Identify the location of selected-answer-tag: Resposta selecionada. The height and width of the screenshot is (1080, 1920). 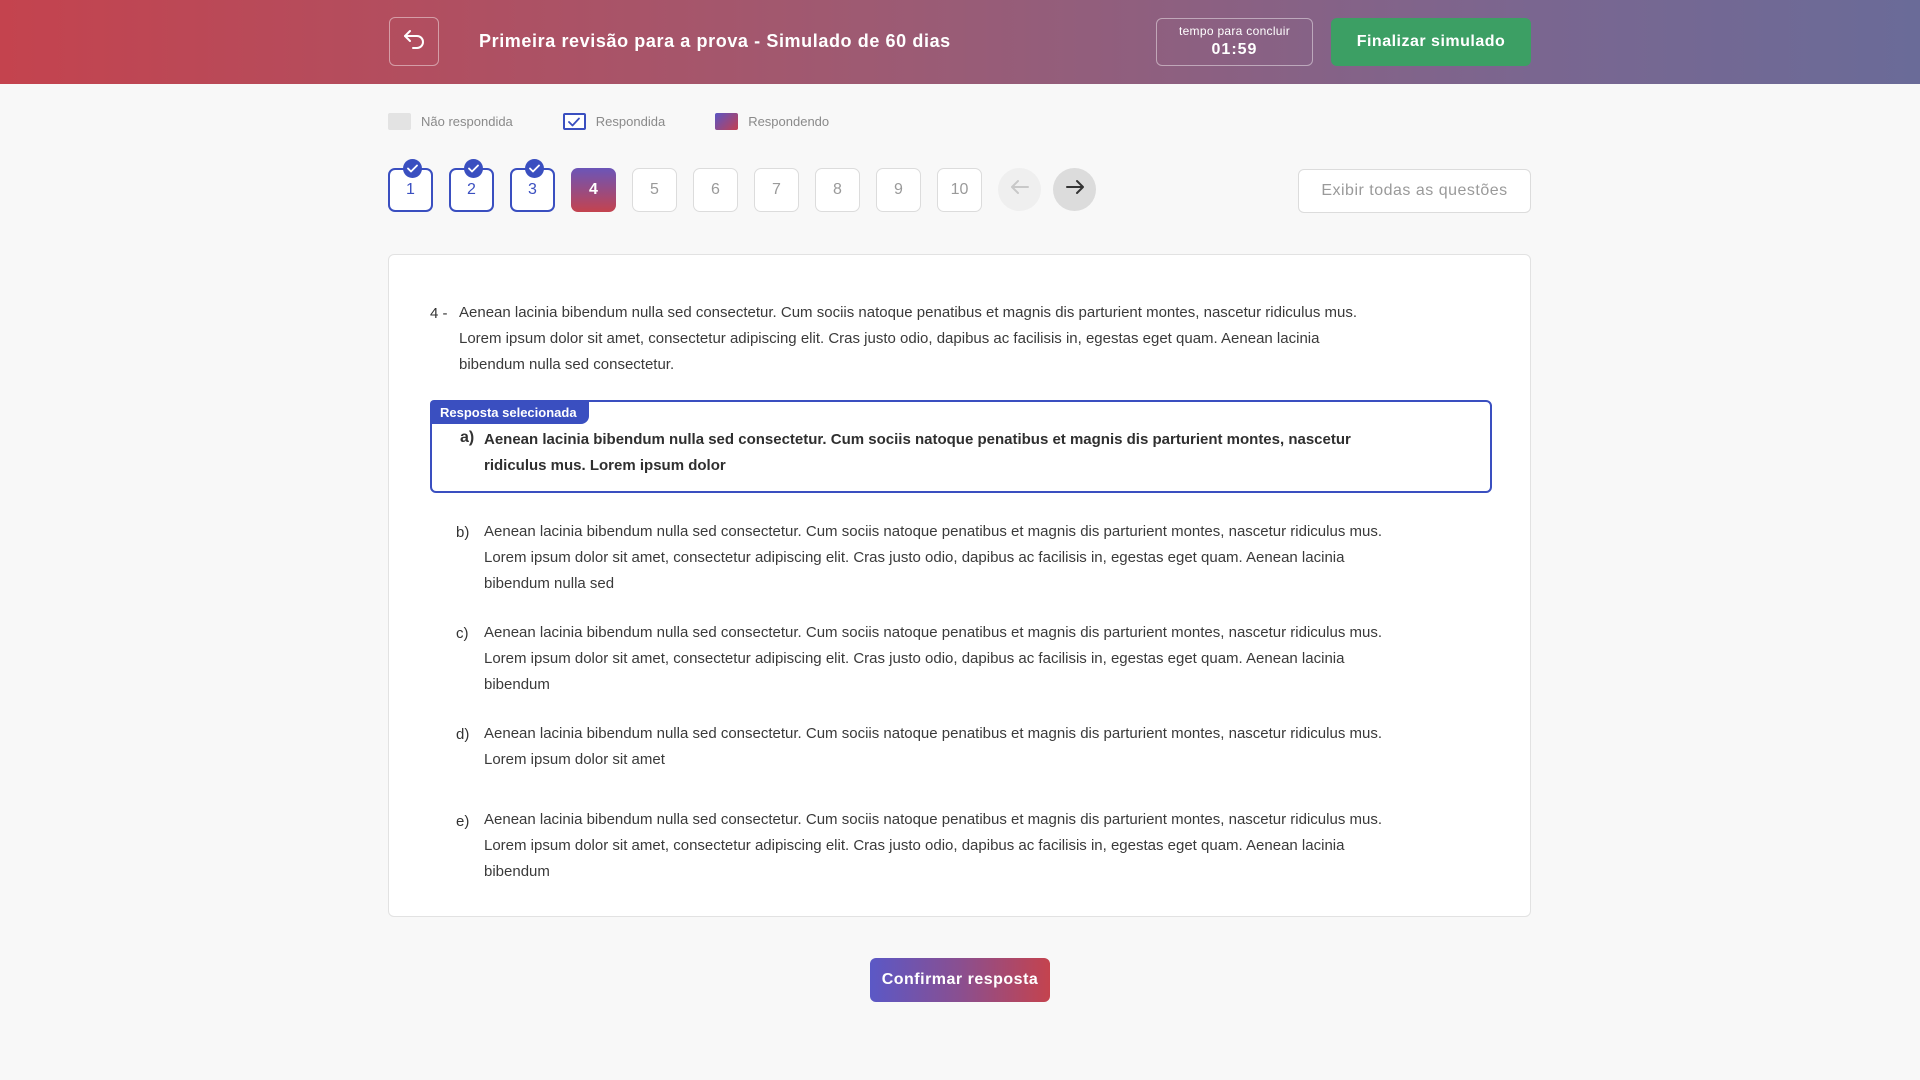
(509, 412).